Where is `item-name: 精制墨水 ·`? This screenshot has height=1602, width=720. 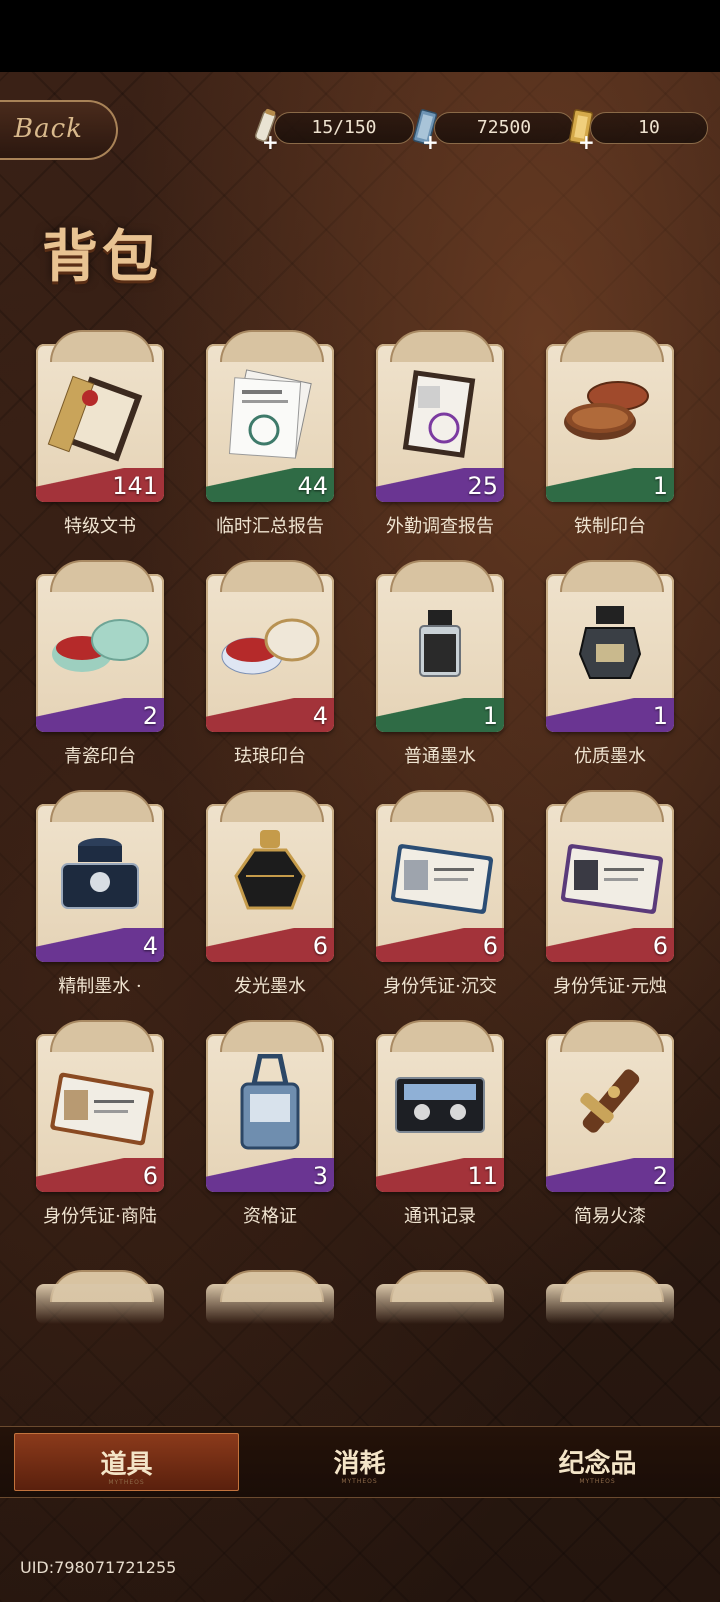
item-name: 精制墨水 · is located at coordinates (100, 986).